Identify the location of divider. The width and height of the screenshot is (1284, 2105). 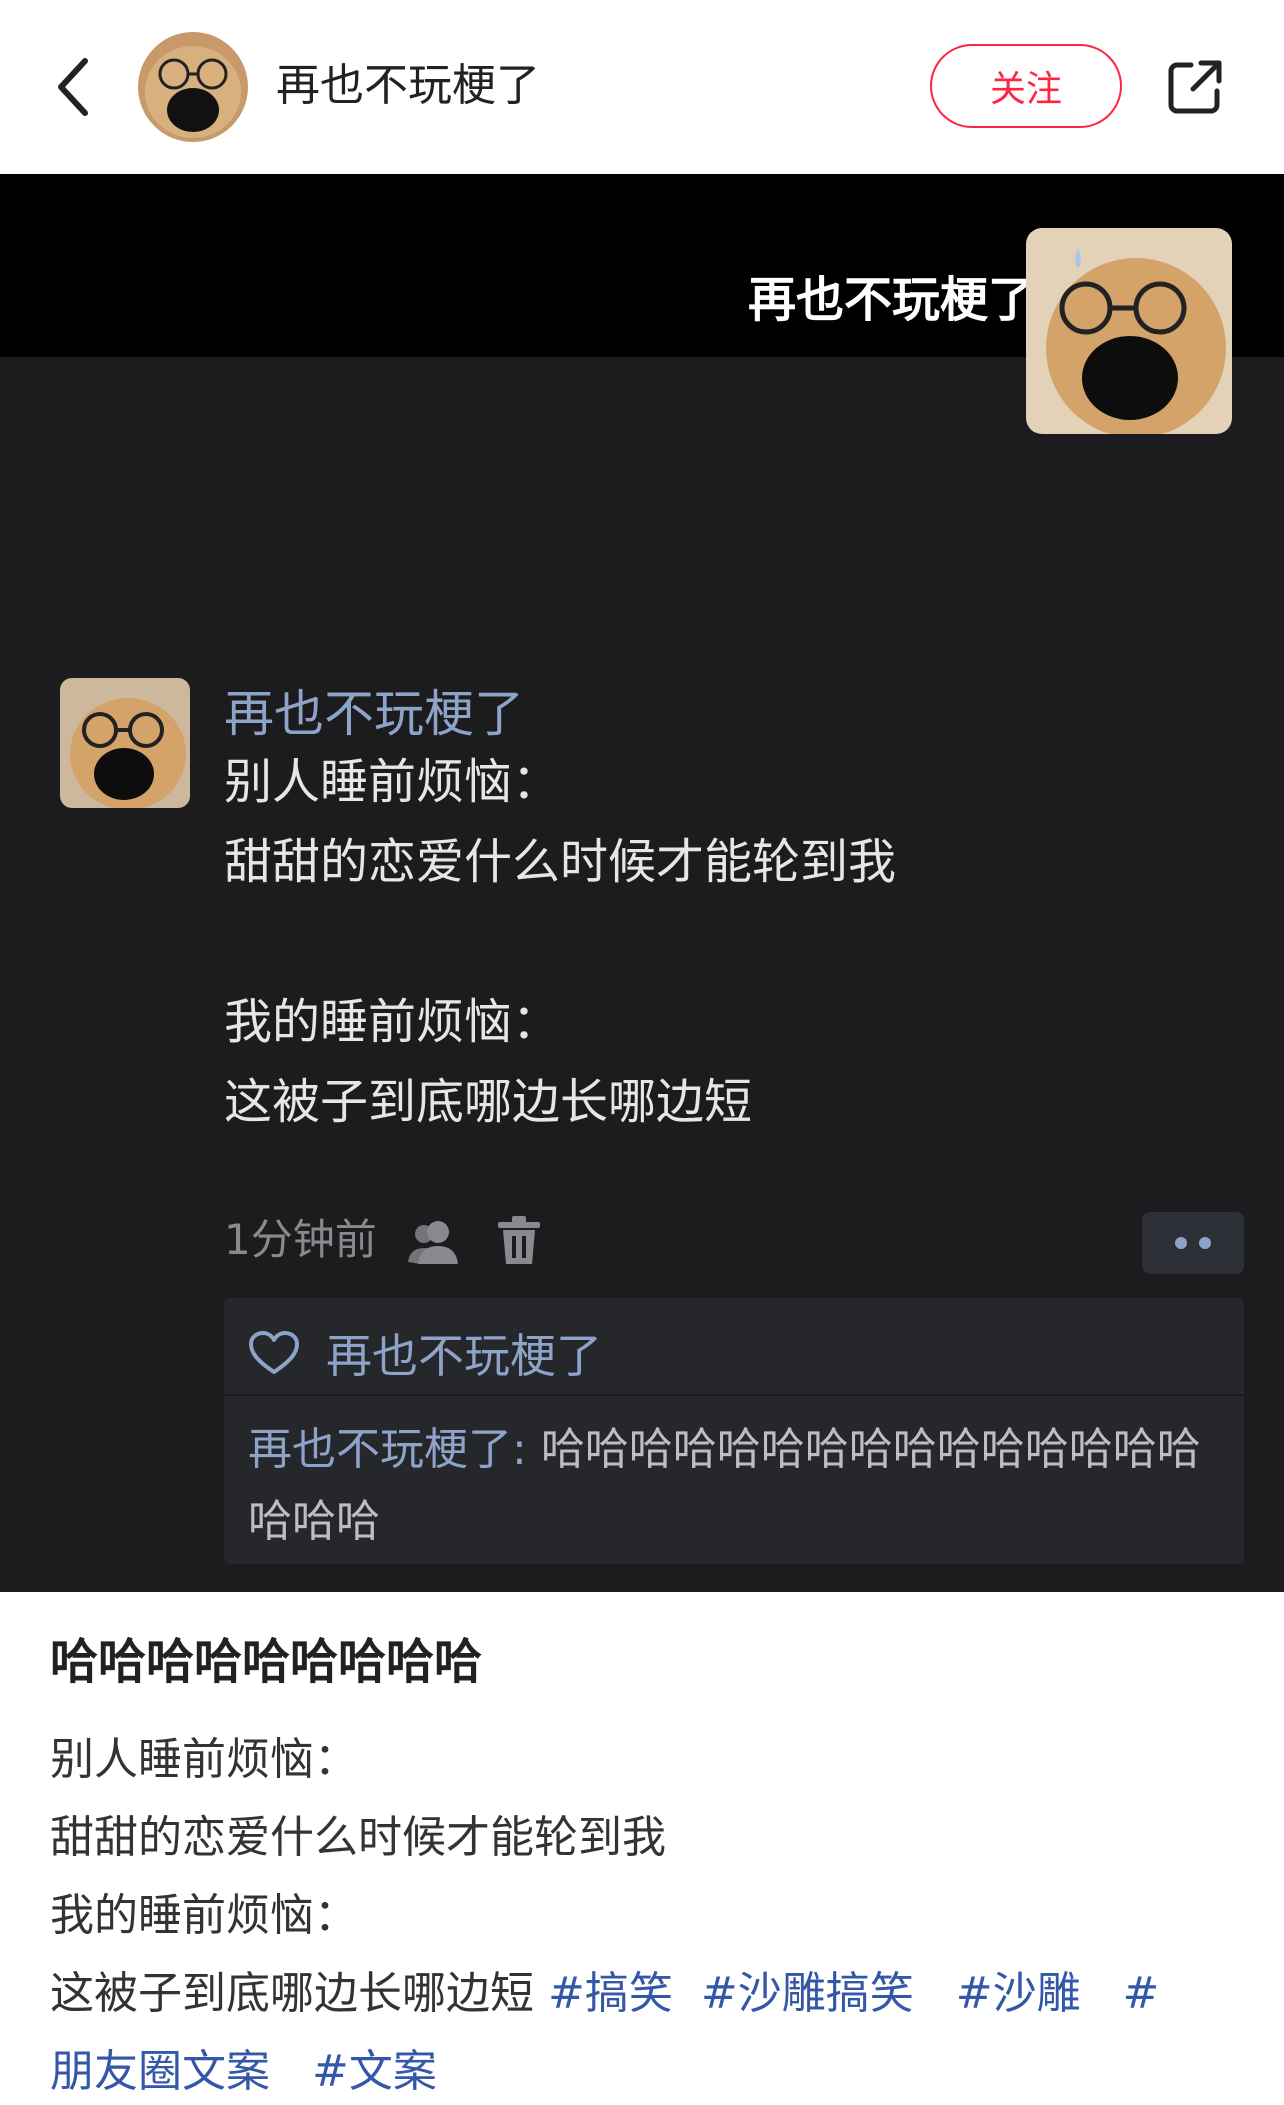
(734, 1395).